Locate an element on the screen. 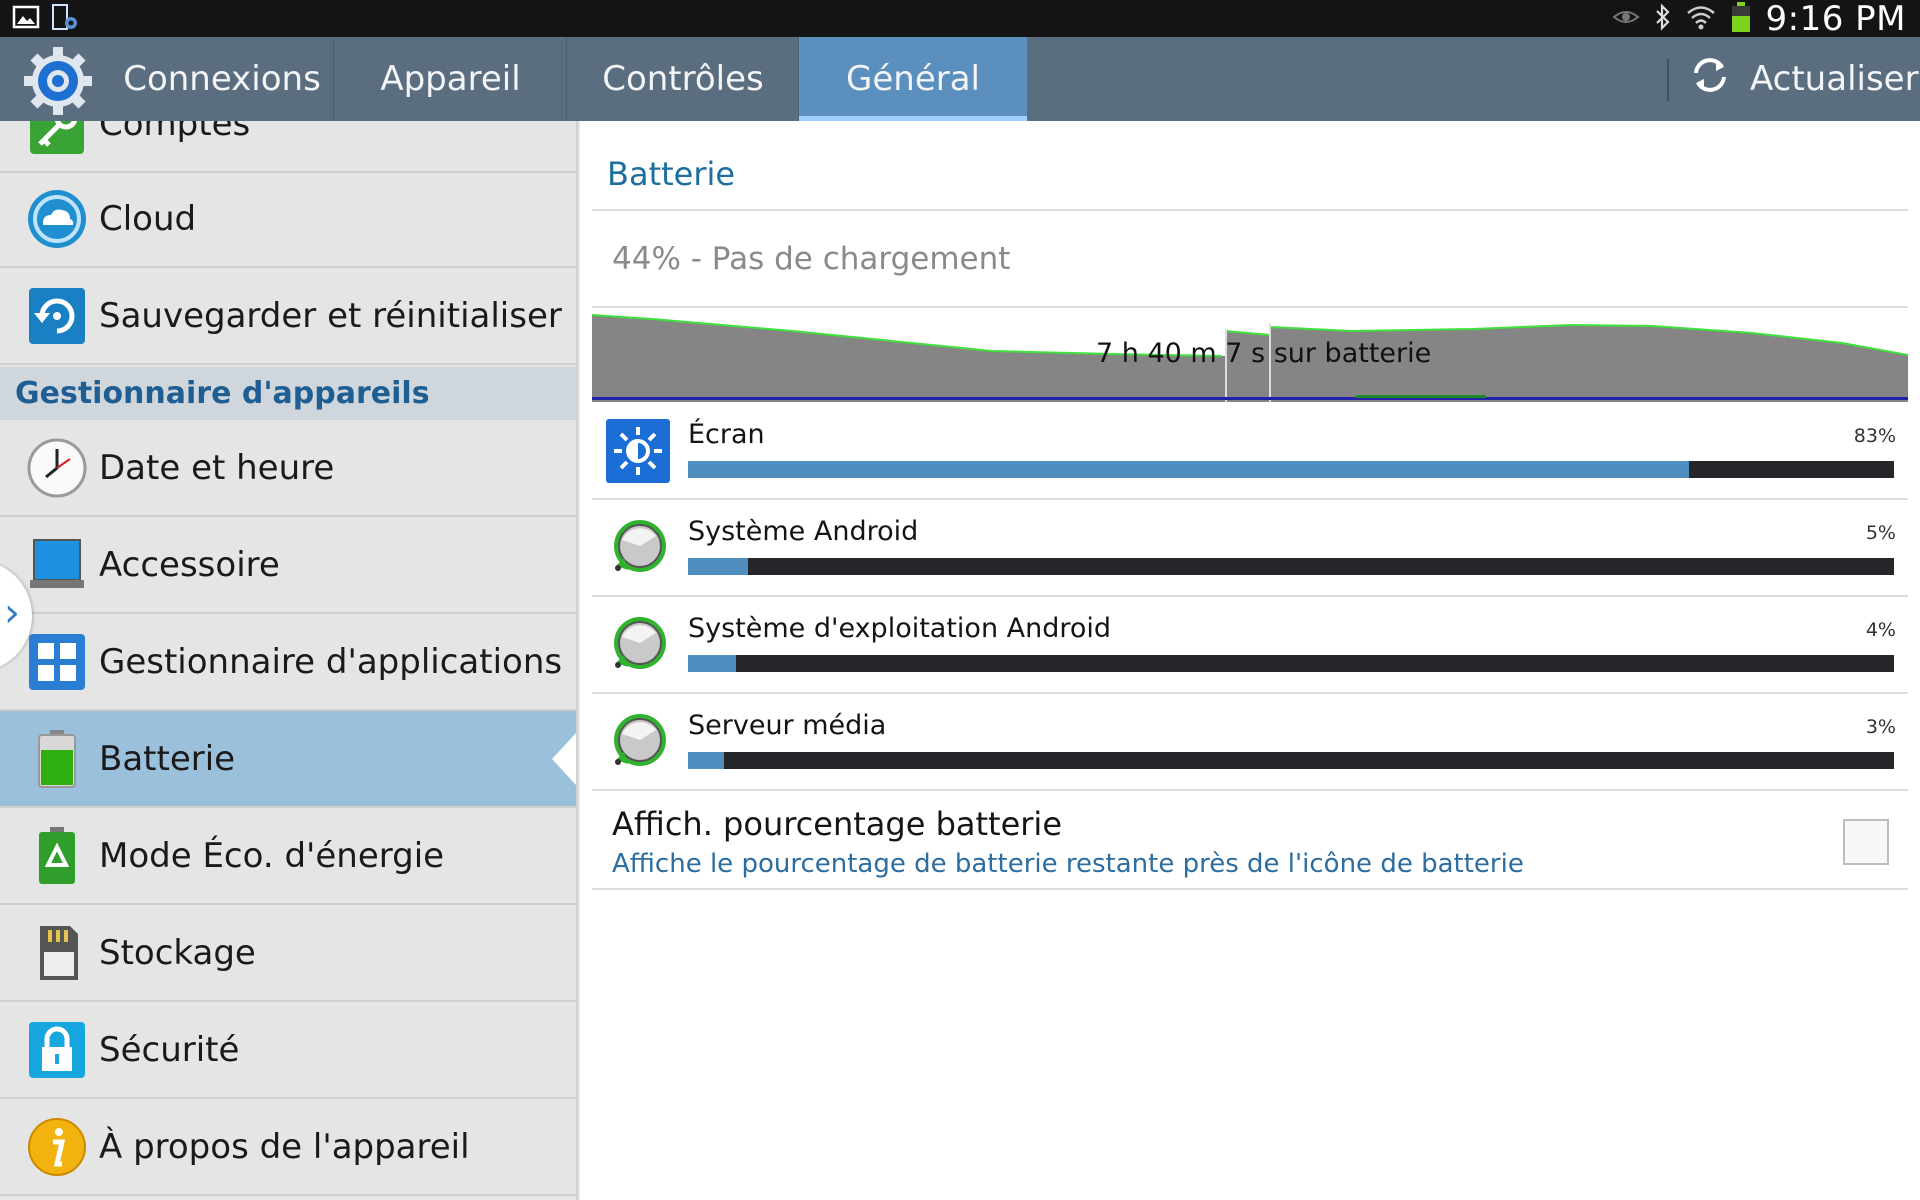 The height and width of the screenshot is (1200, 1920). battery-history-graph: 7 h 40 m 7 s sur batterie is located at coordinates (1250, 357).